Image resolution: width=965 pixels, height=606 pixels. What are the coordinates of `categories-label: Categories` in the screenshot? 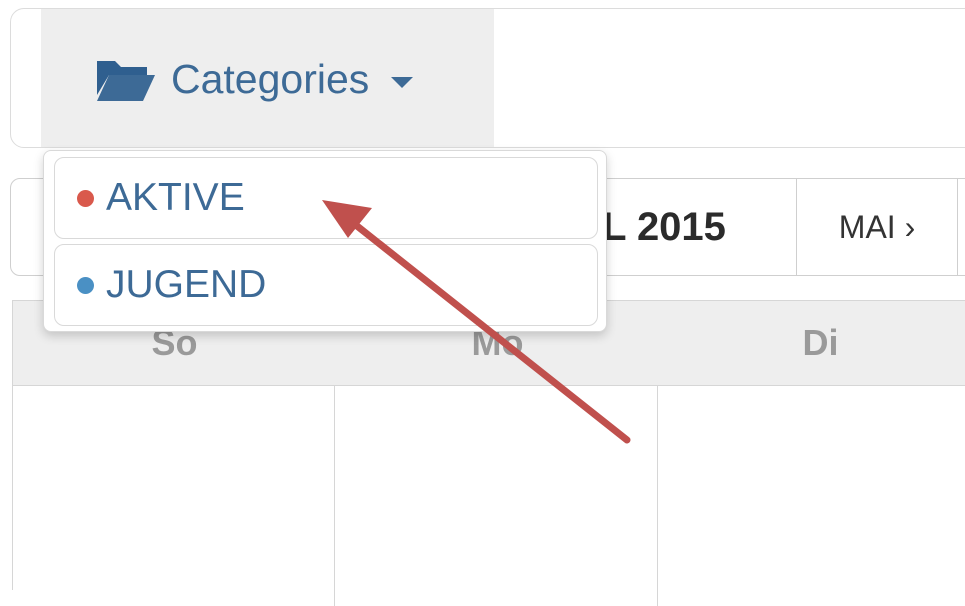 It's located at (270, 78).